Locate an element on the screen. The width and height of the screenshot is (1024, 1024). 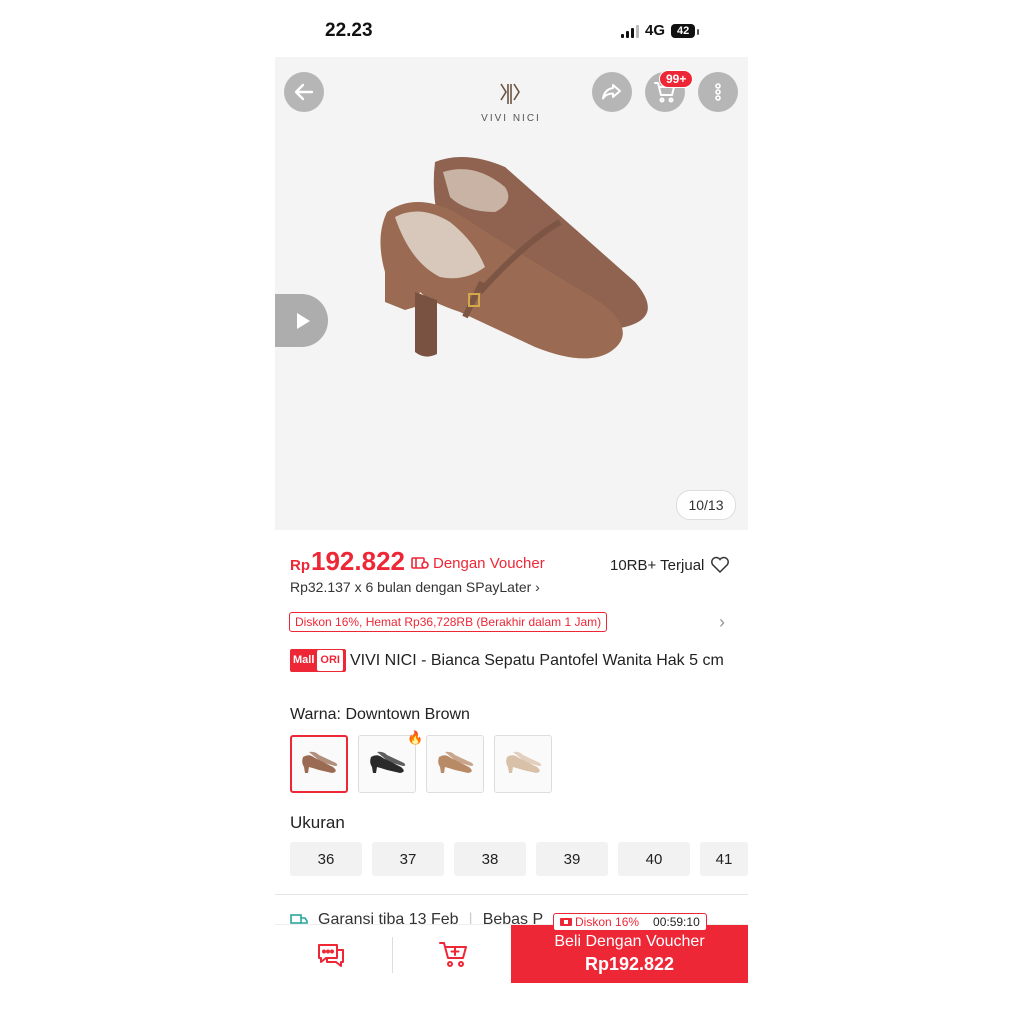
back-button is located at coordinates (304, 92).